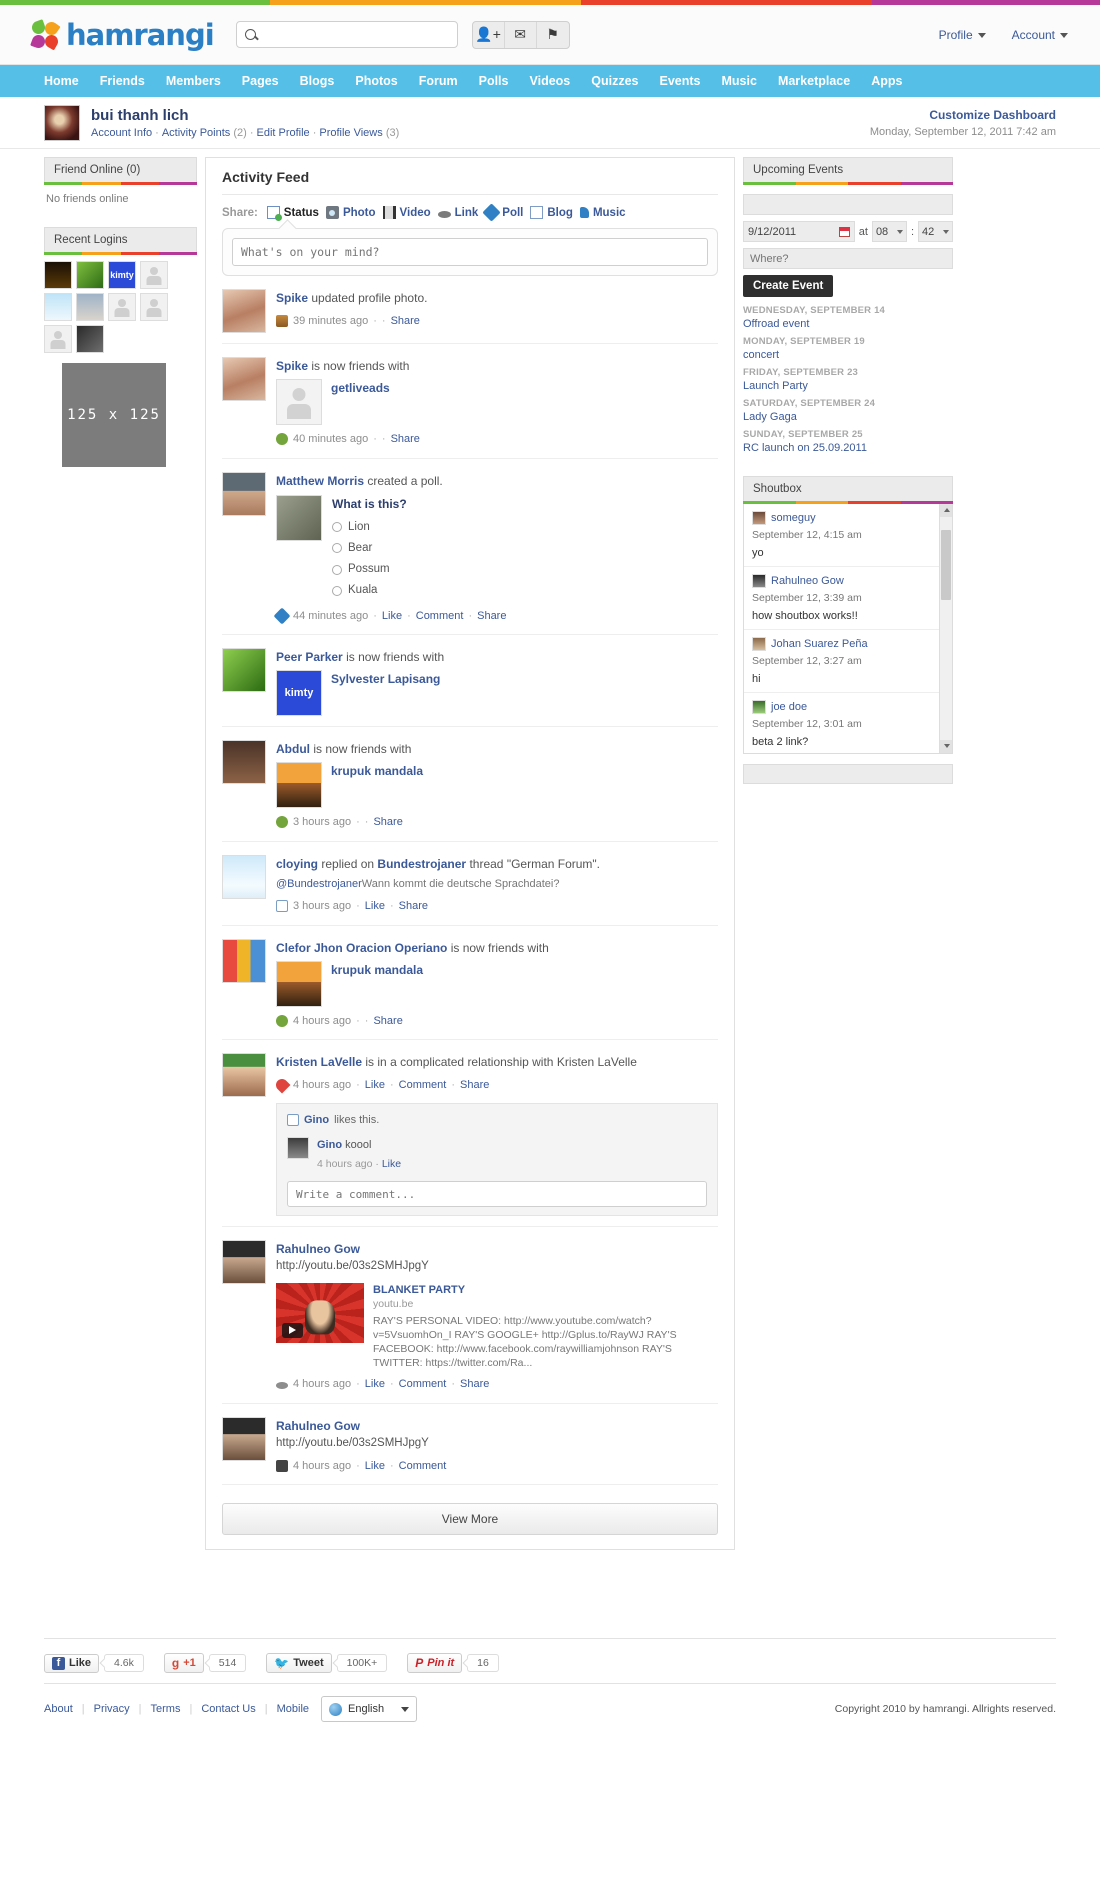  What do you see at coordinates (122, 35) in the screenshot?
I see `logo: hamrangi` at bounding box center [122, 35].